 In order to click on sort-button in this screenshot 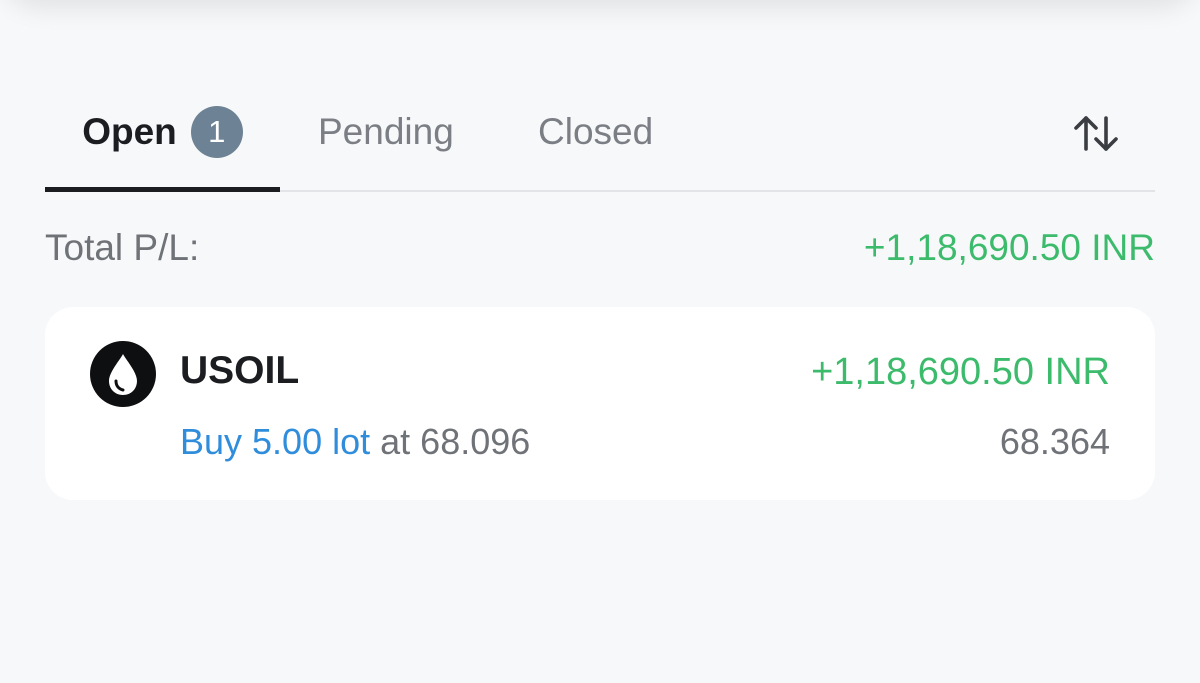, I will do `click(1096, 133)`.